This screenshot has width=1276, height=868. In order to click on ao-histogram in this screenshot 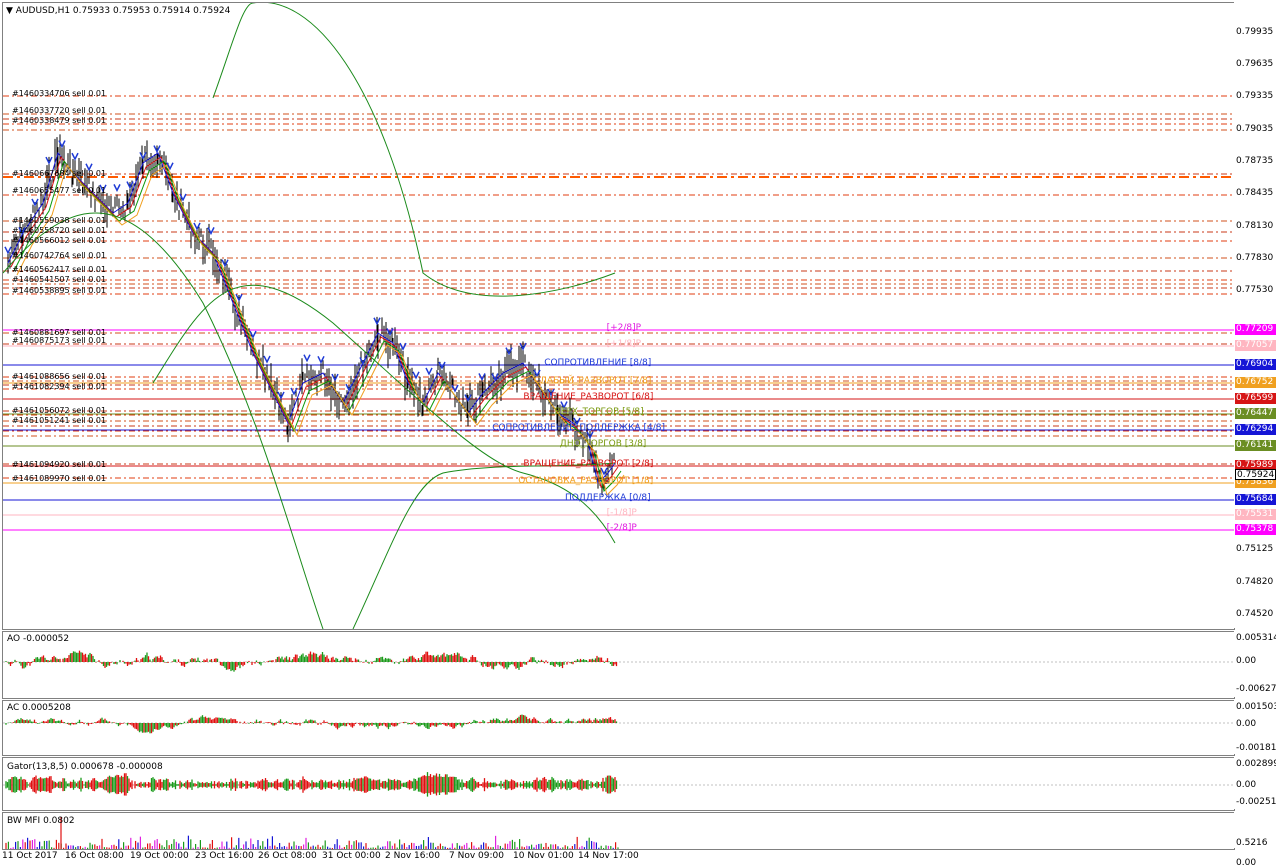, I will do `click(618, 661)`.